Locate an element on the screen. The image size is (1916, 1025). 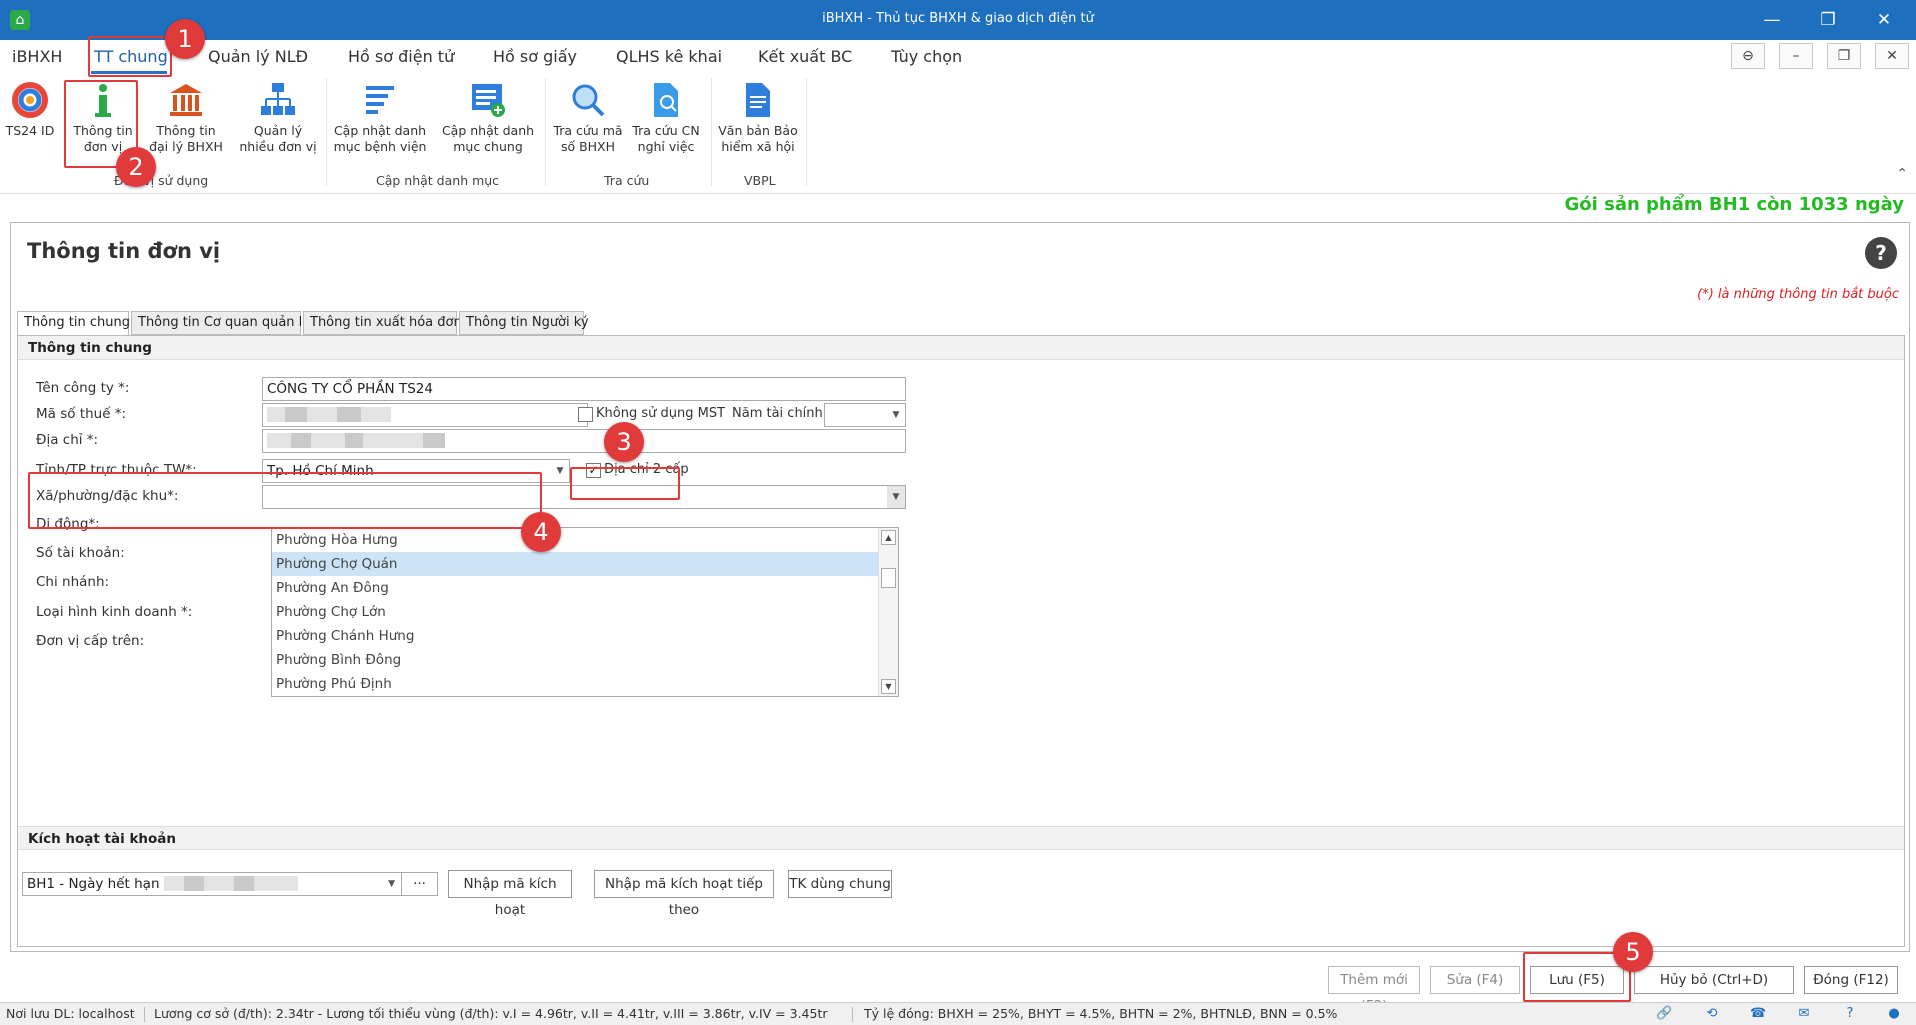
list-scrollbar: ▲ ▼ is located at coordinates (888, 612).